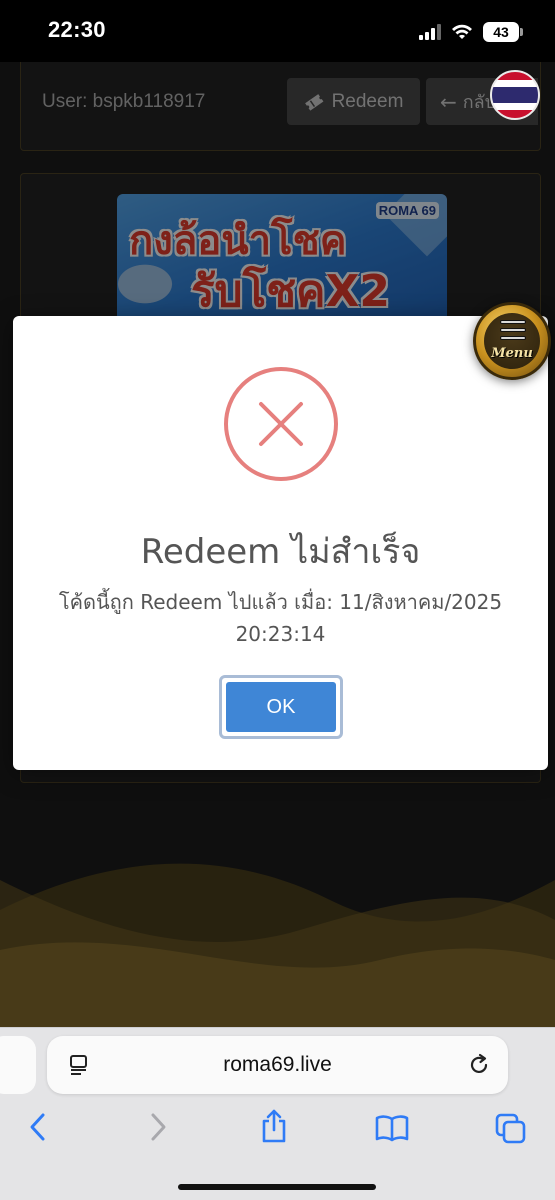 The height and width of the screenshot is (1200, 555). What do you see at coordinates (38, 1127) in the screenshot?
I see `back-arrow-icon` at bounding box center [38, 1127].